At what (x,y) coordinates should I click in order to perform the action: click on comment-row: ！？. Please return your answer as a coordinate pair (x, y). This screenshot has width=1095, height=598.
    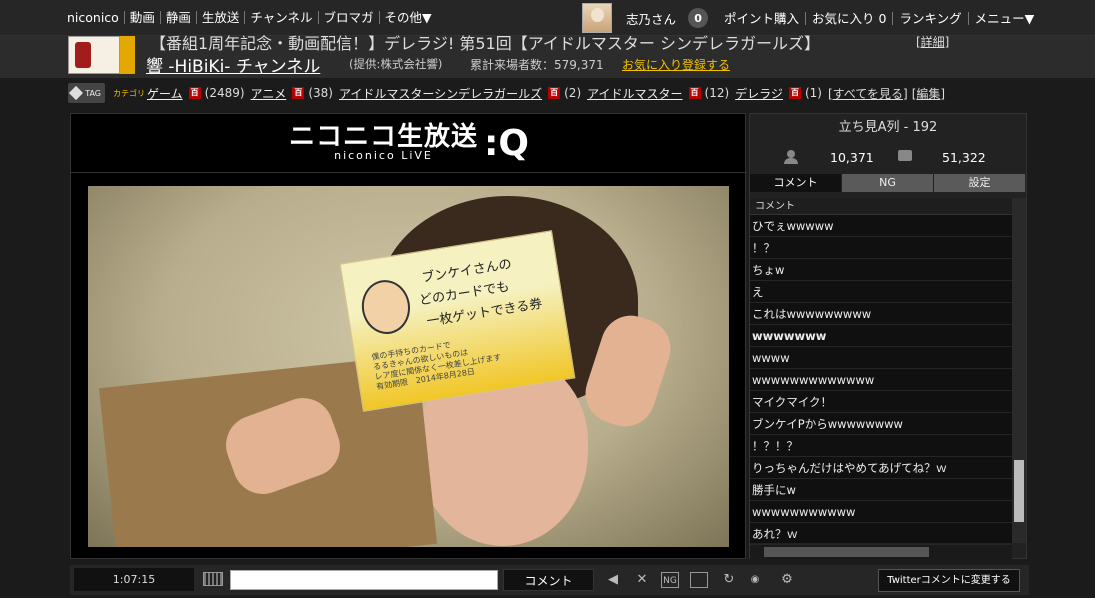
    Looking at the image, I should click on (881, 248).